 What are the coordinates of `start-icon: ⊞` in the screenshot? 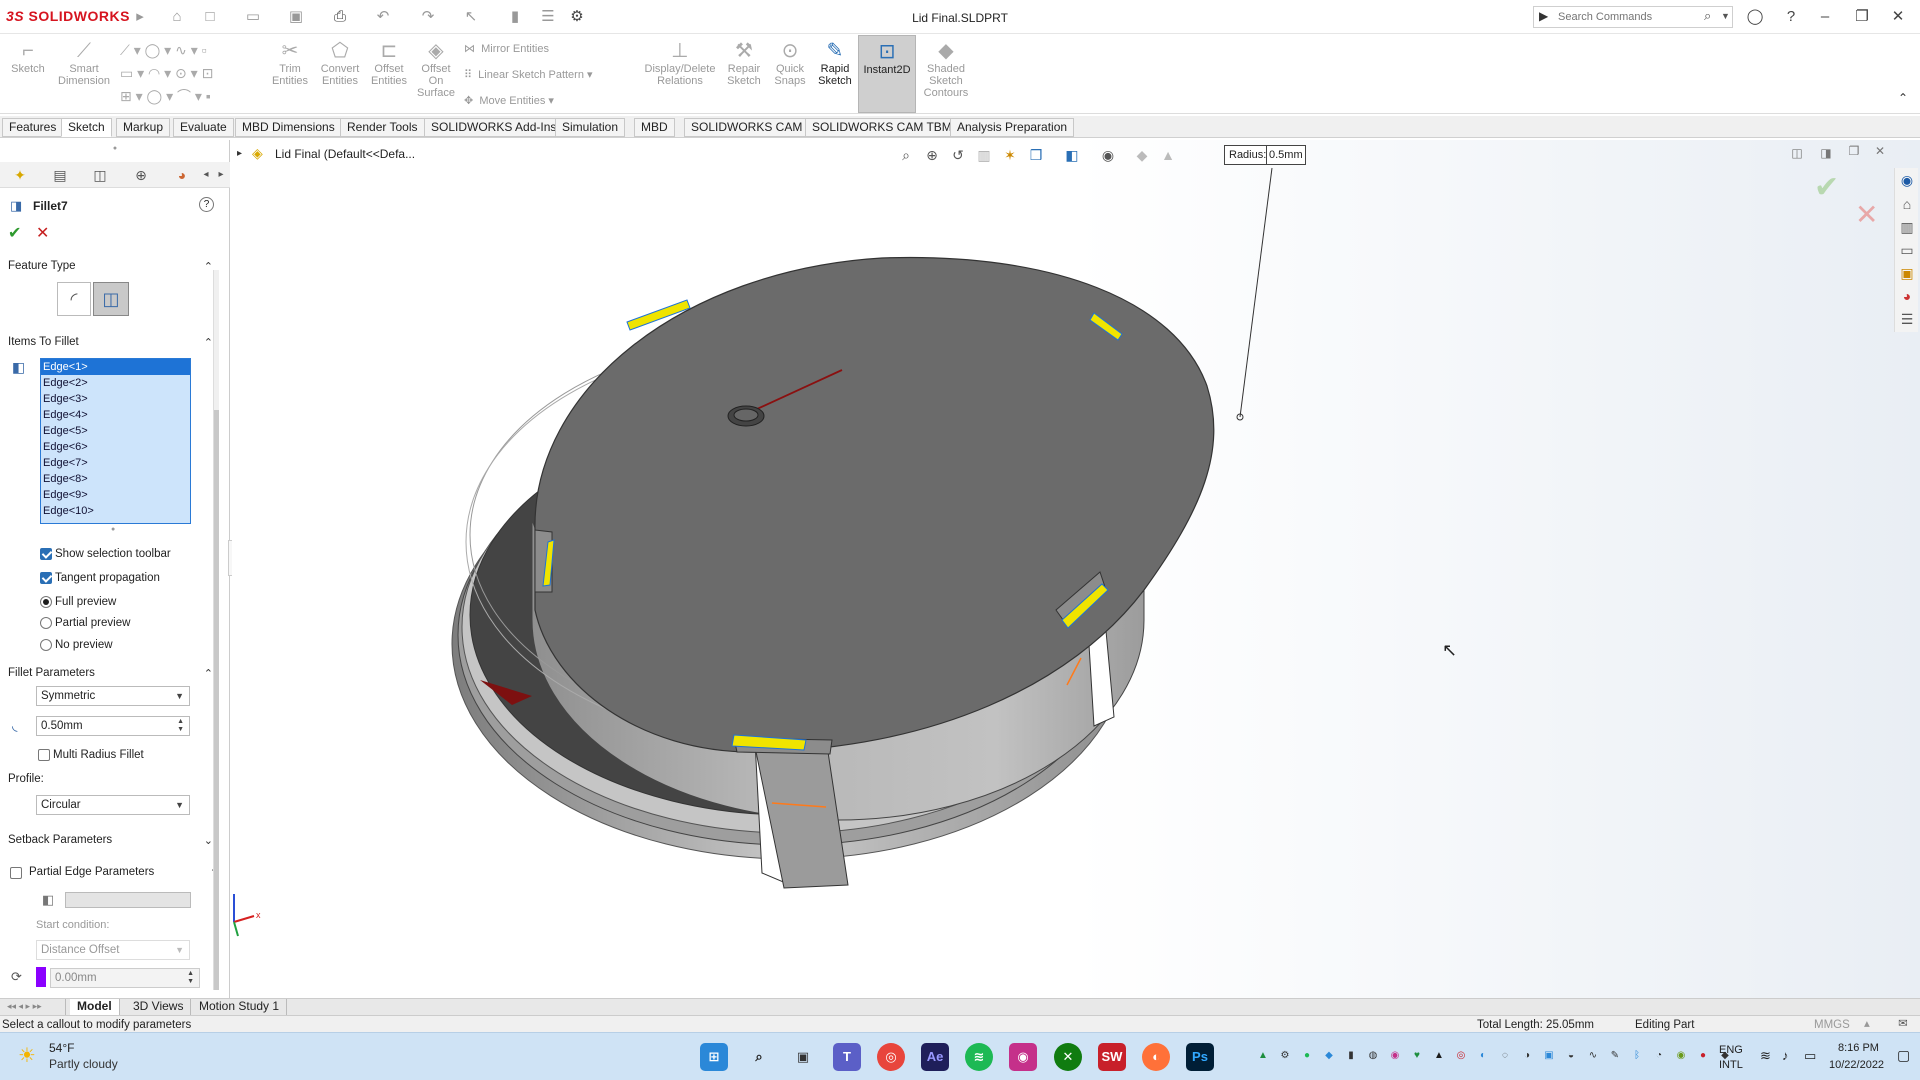 It's located at (714, 1057).